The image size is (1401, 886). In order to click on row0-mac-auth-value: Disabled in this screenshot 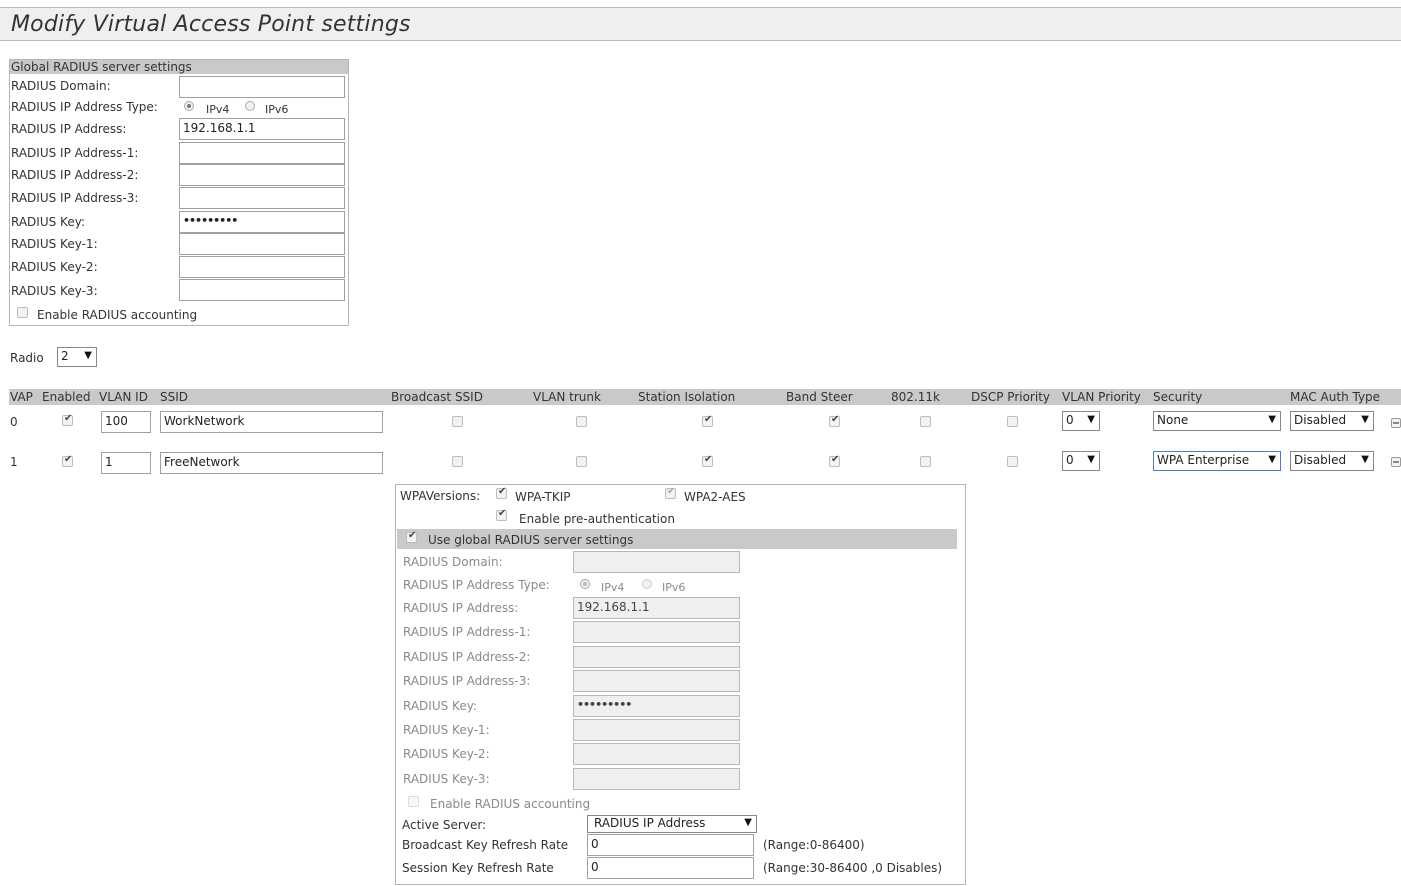, I will do `click(1320, 420)`.